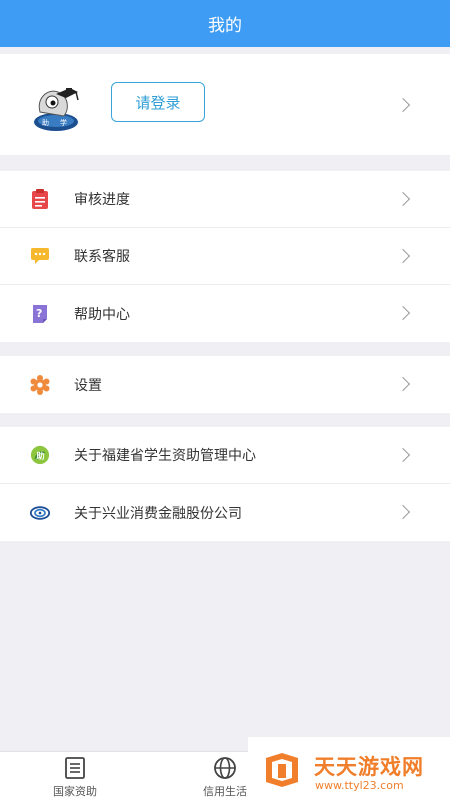 This screenshot has width=450, height=800. What do you see at coordinates (225, 199) in the screenshot?
I see `menu-item-review-progress: 审核进度` at bounding box center [225, 199].